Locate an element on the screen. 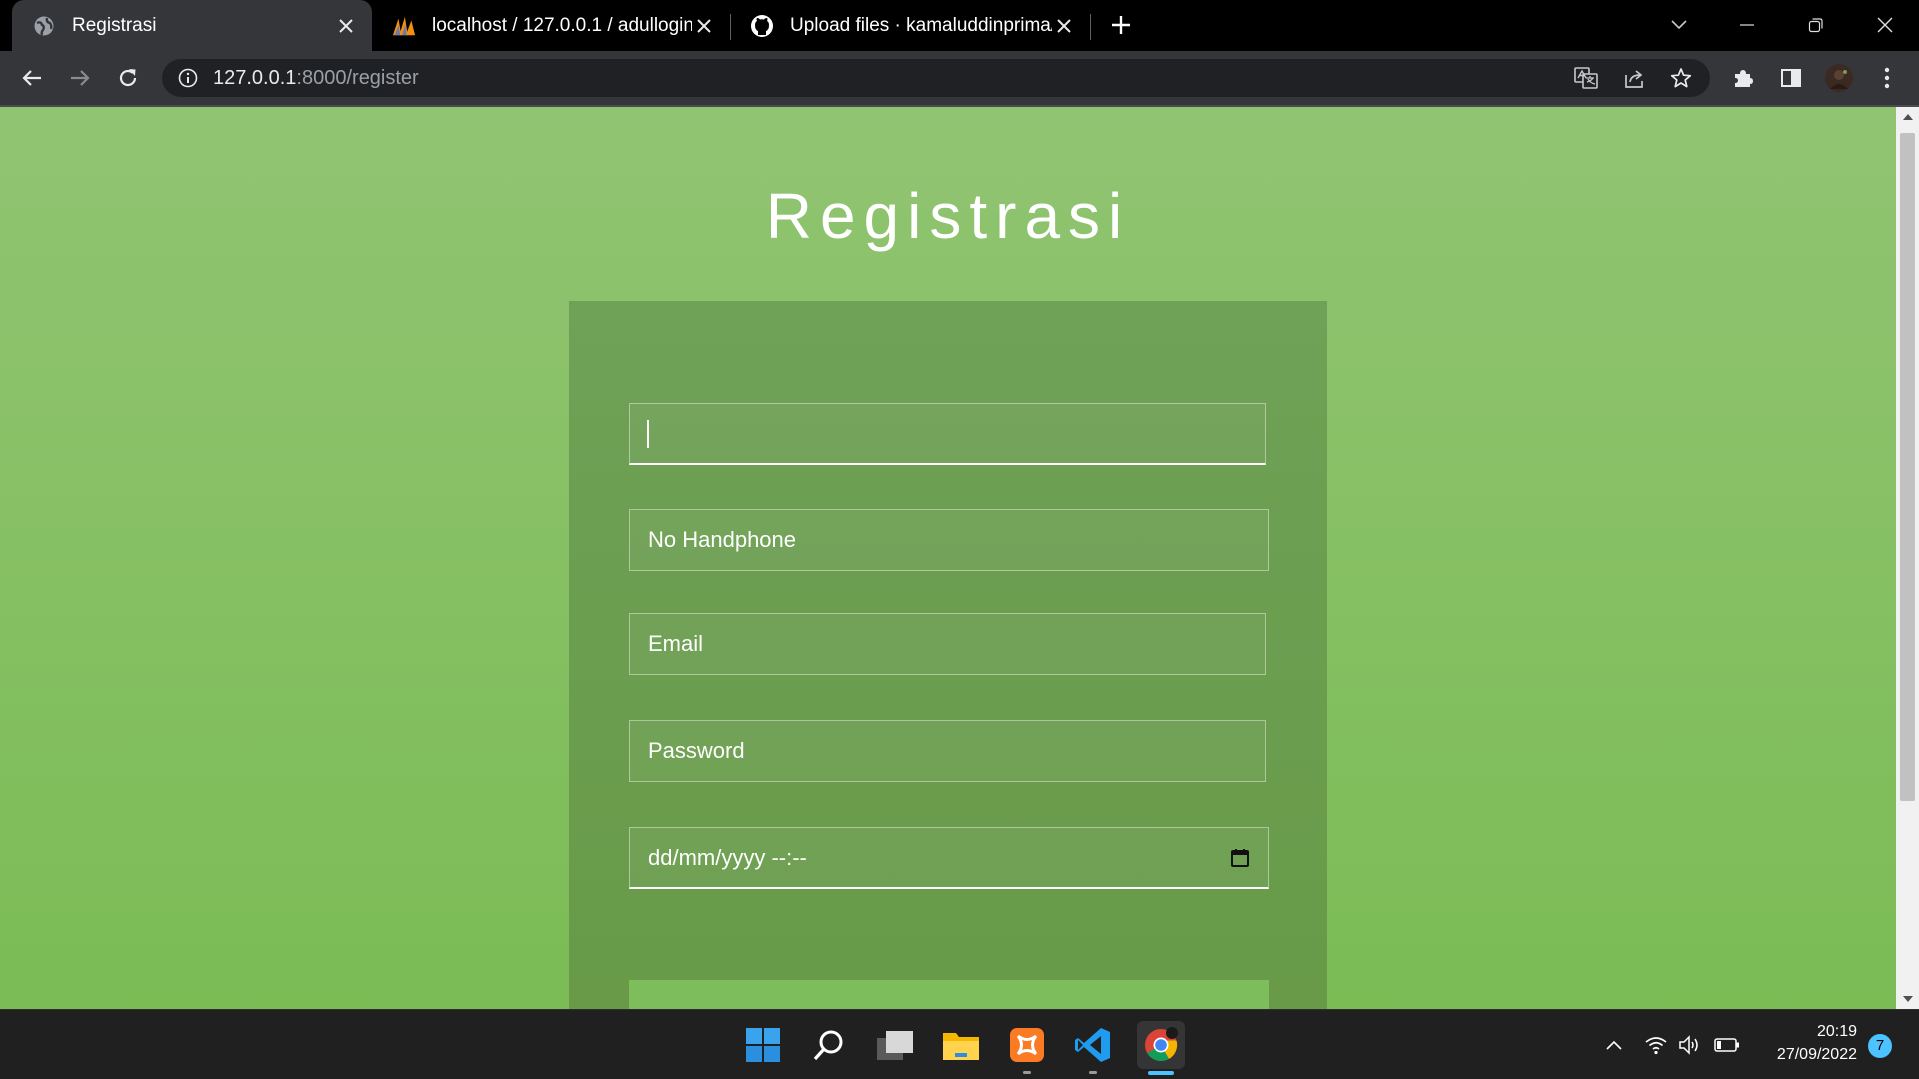 This screenshot has height=1079, width=1919. tab-title: Registrasi is located at coordinates (114, 25).